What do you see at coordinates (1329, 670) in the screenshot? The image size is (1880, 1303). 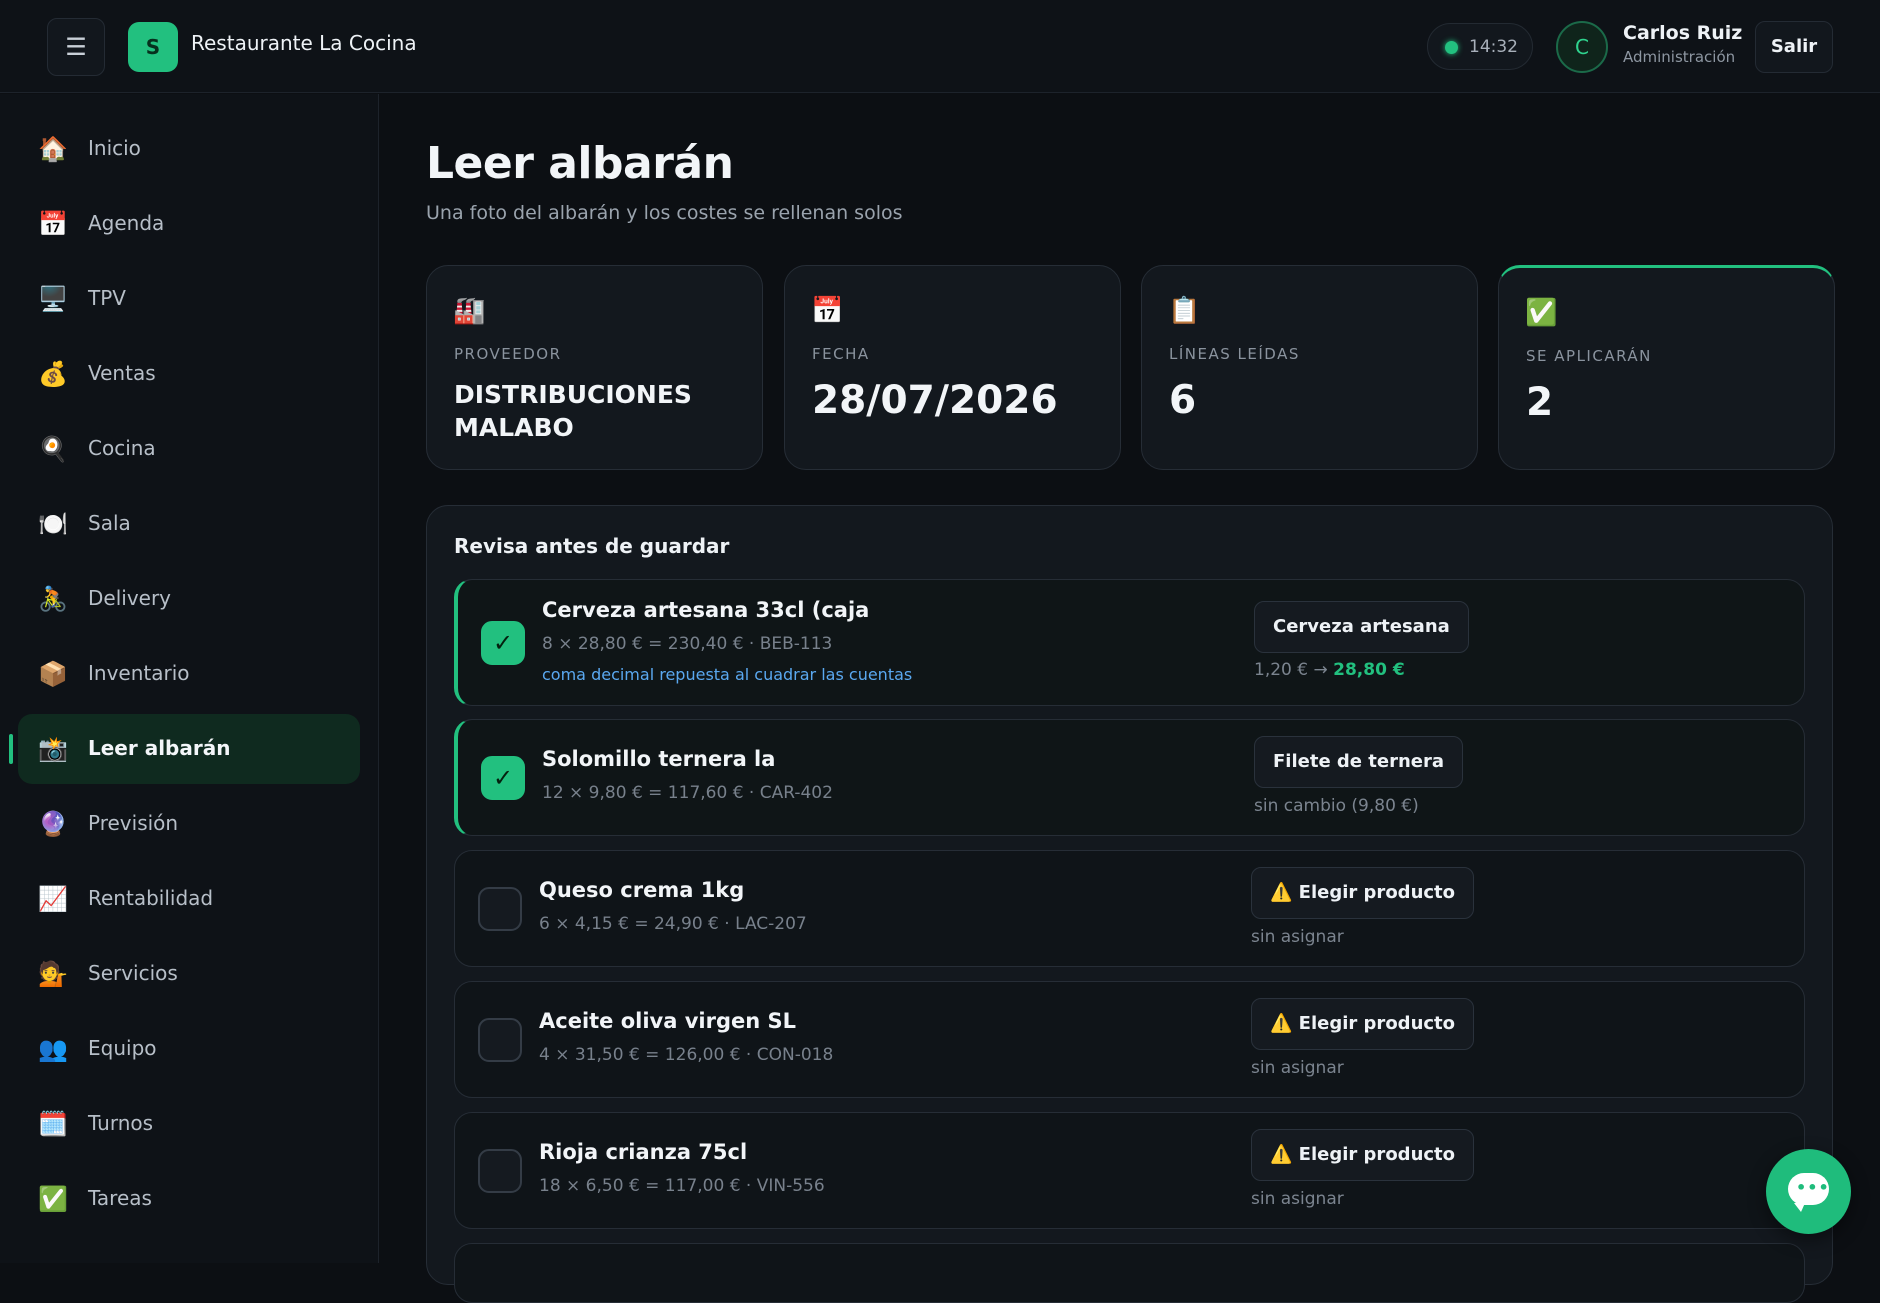 I see `price-change: 1,20 € → 28,80 €` at bounding box center [1329, 670].